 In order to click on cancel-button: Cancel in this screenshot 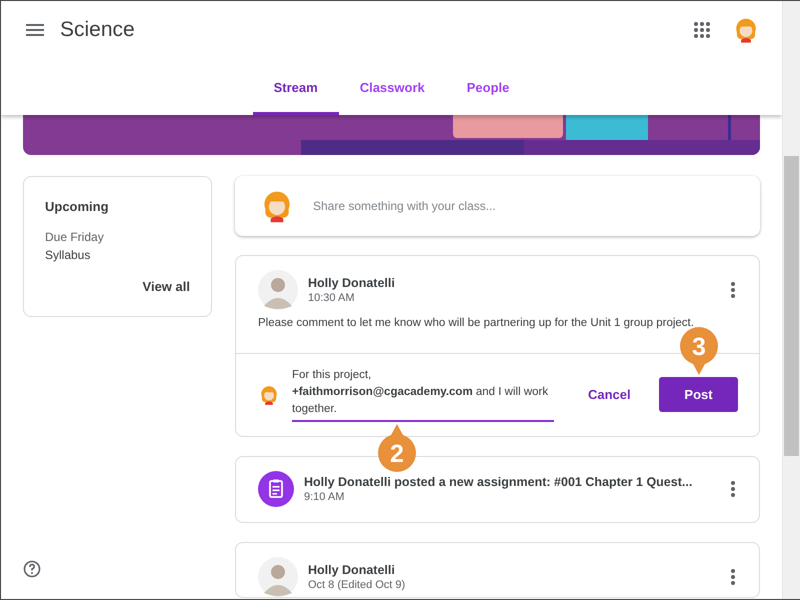, I will do `click(609, 394)`.